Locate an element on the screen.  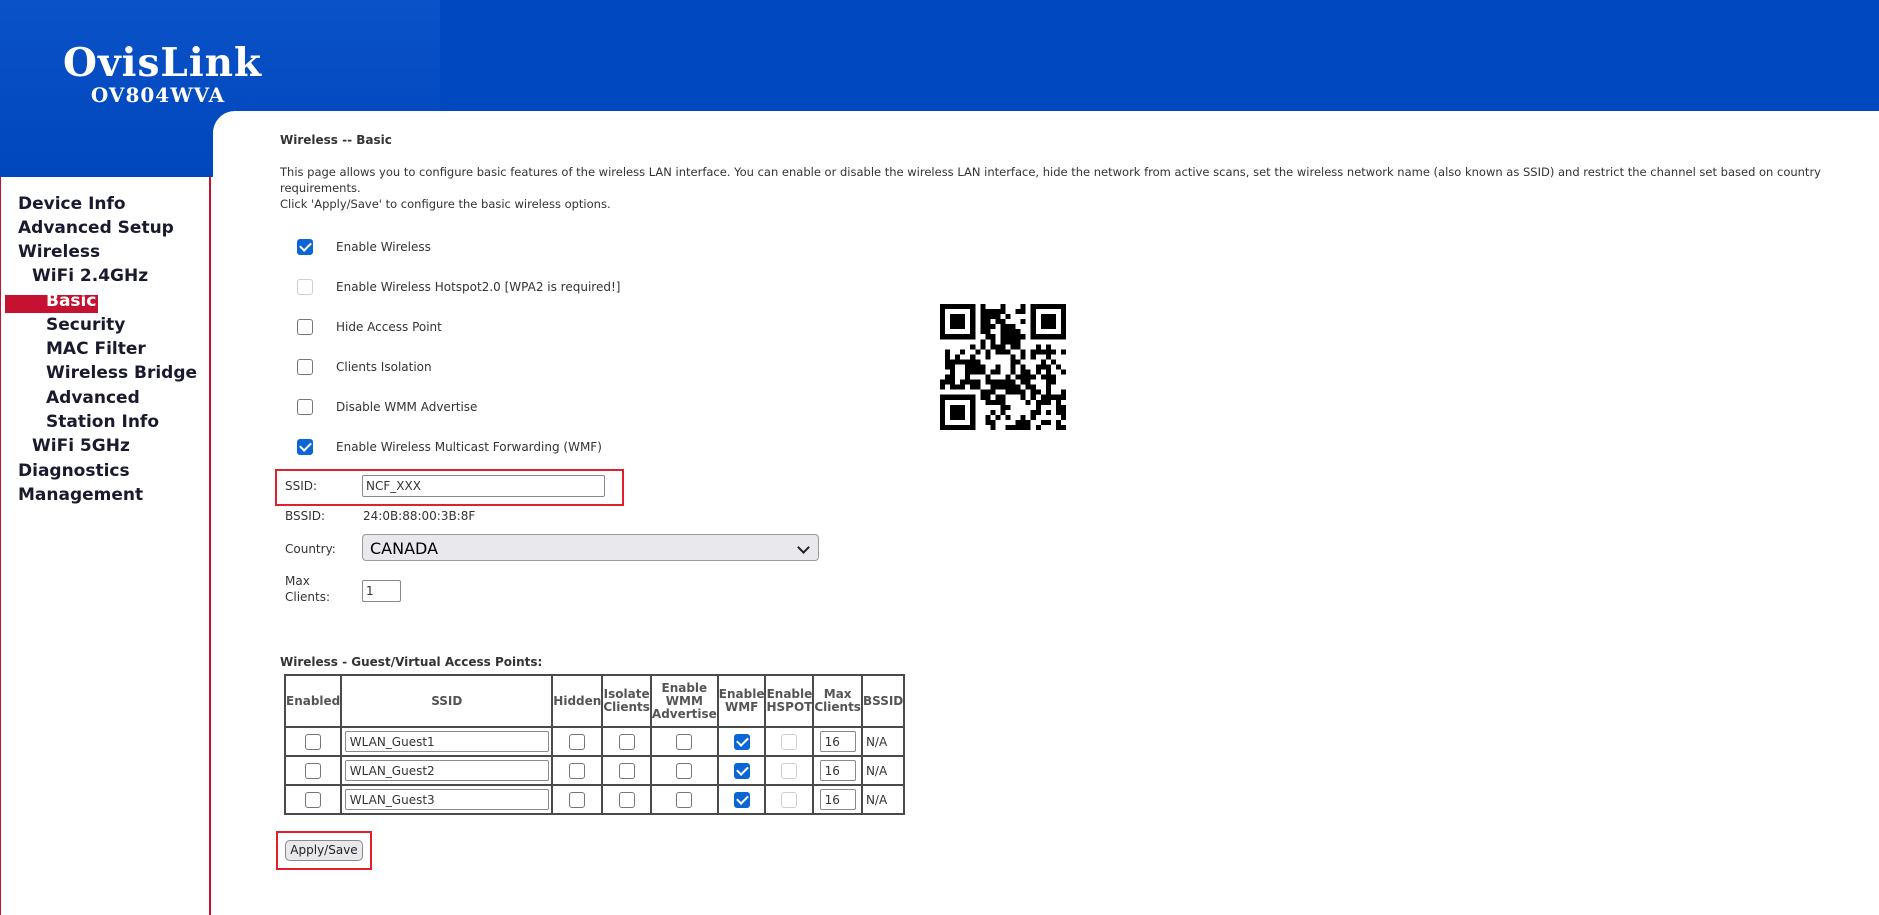
nav-wifi-24ghz: WiFi 2.4GHz is located at coordinates (90, 276).